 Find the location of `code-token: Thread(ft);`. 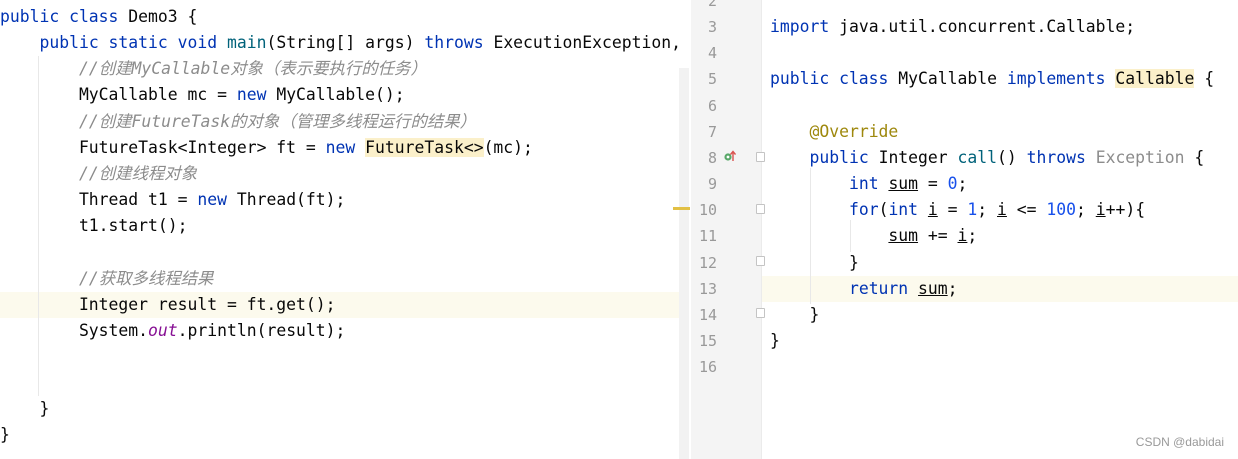

code-token: Thread(ft); is located at coordinates (286, 200).